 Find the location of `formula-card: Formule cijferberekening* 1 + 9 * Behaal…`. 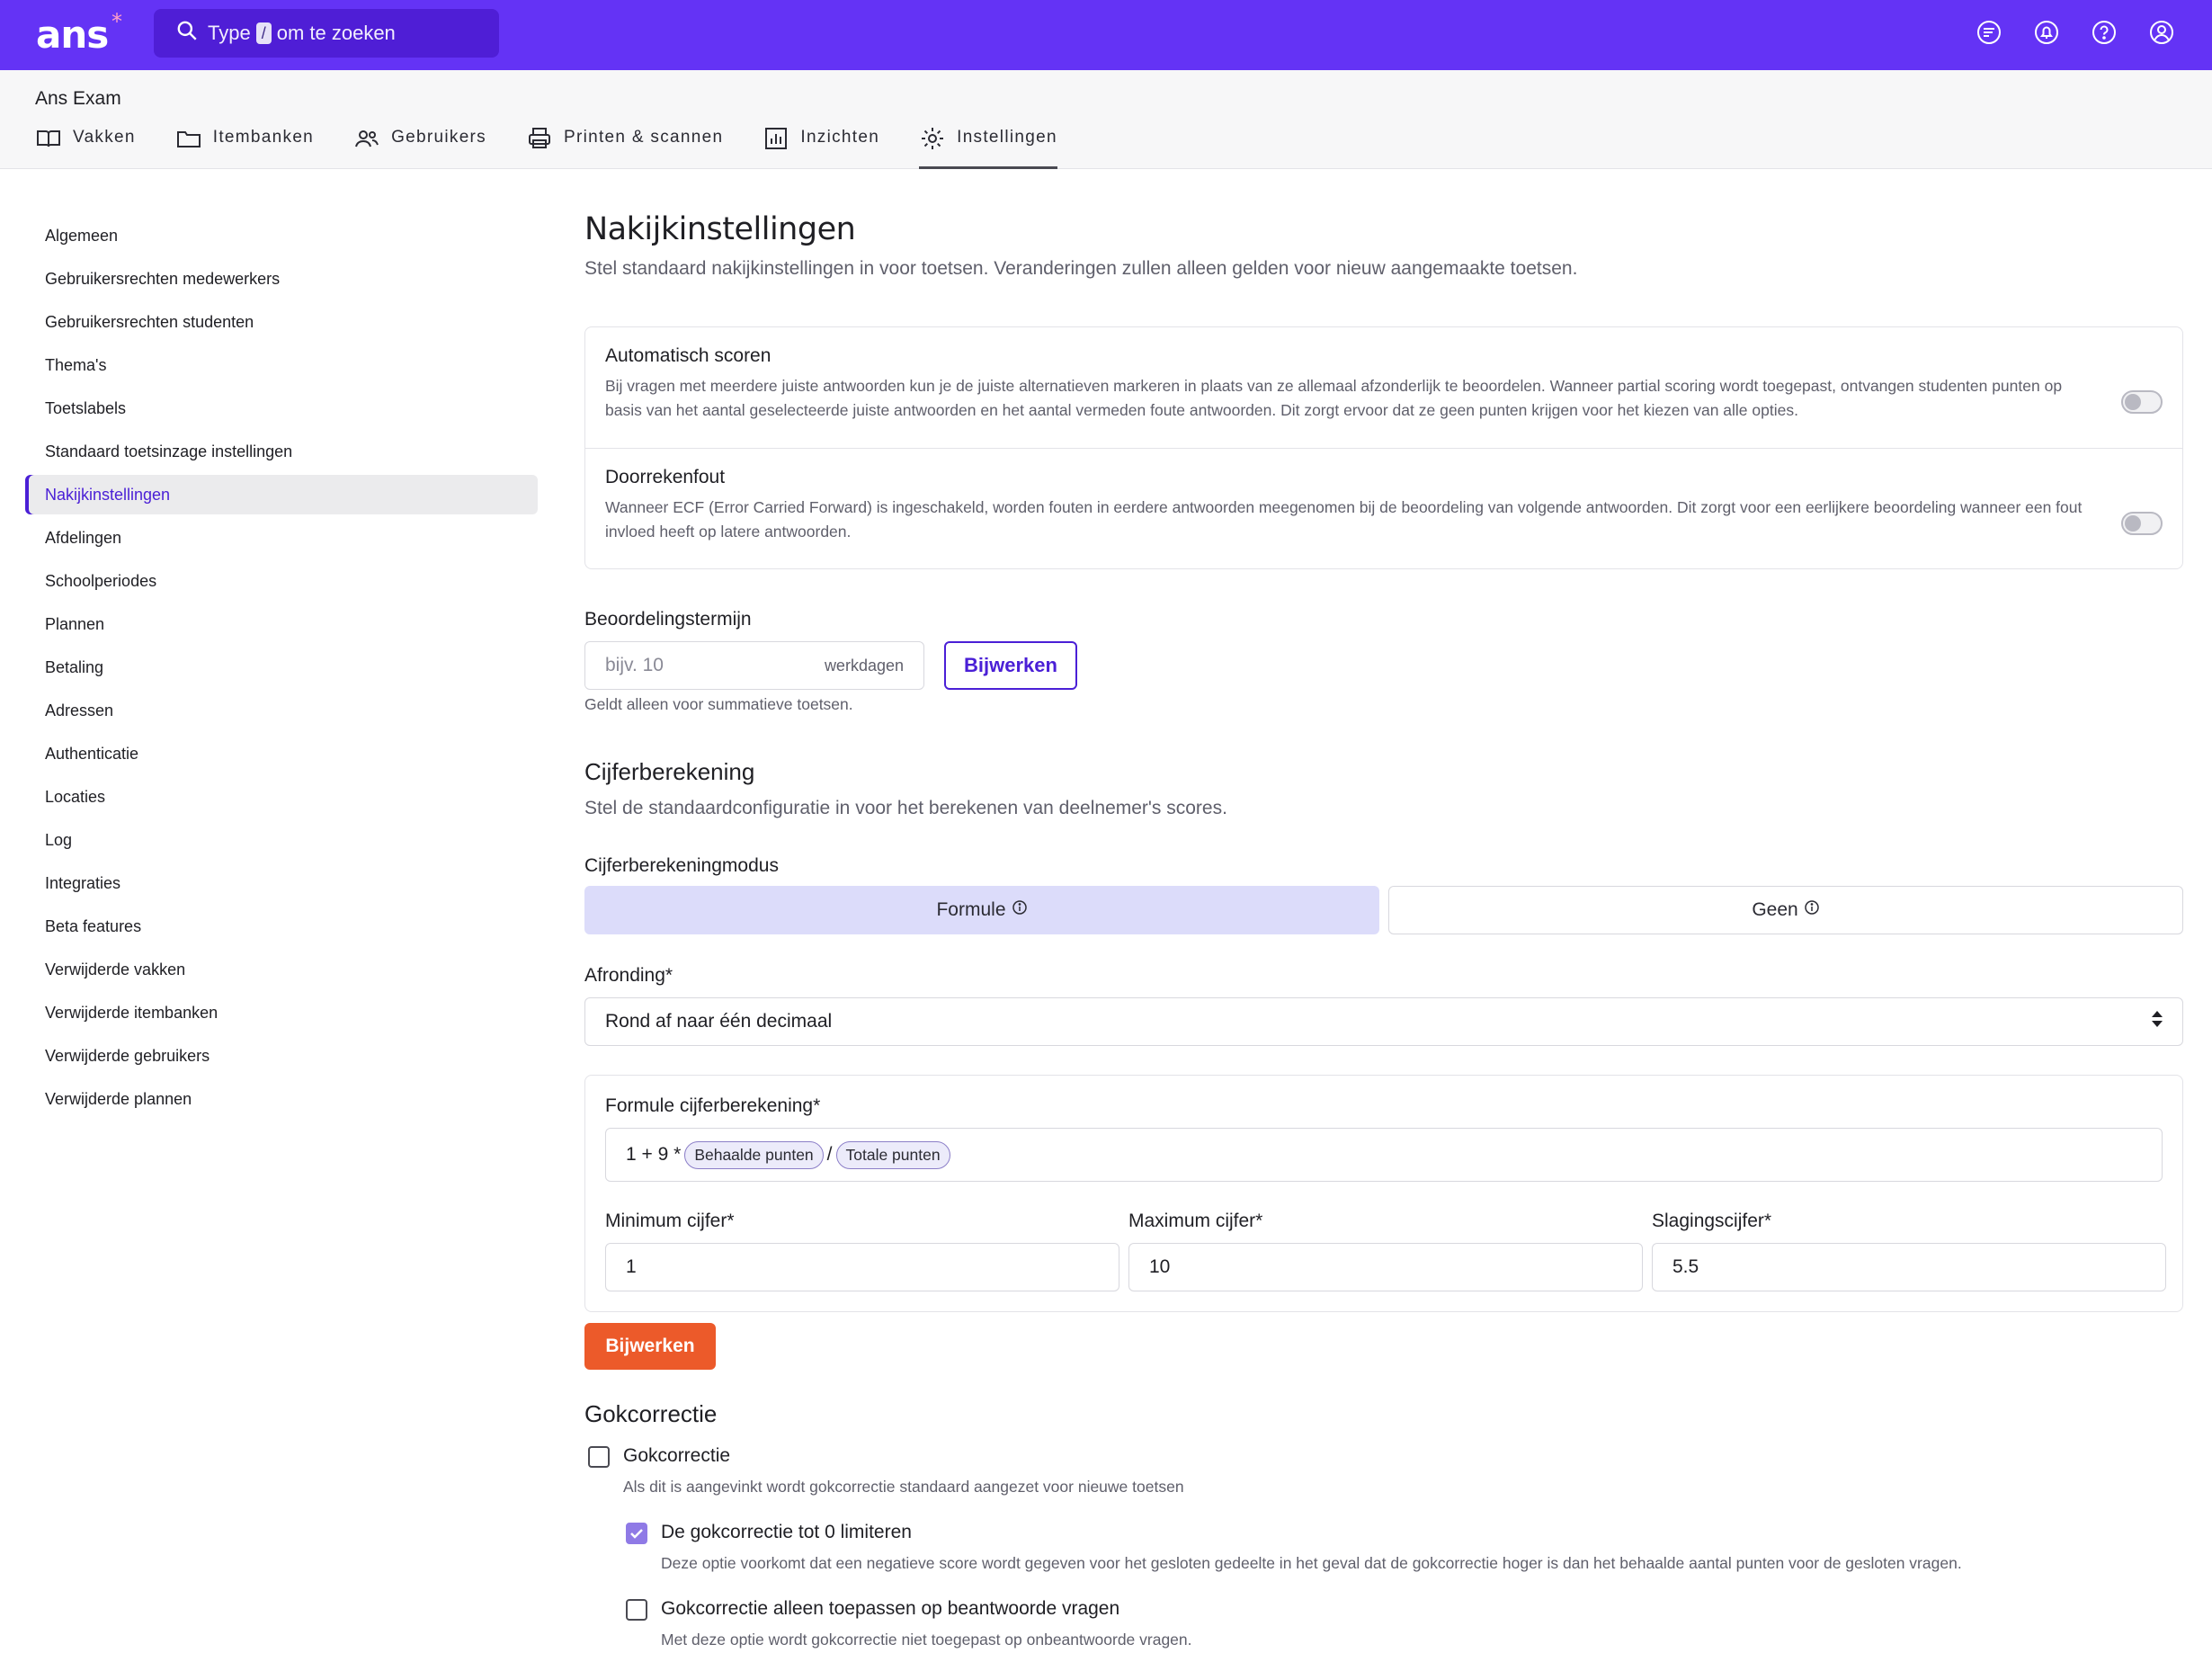

formula-card: Formule cijferberekening* 1 + 9 * Behaal… is located at coordinates (1383, 1193).